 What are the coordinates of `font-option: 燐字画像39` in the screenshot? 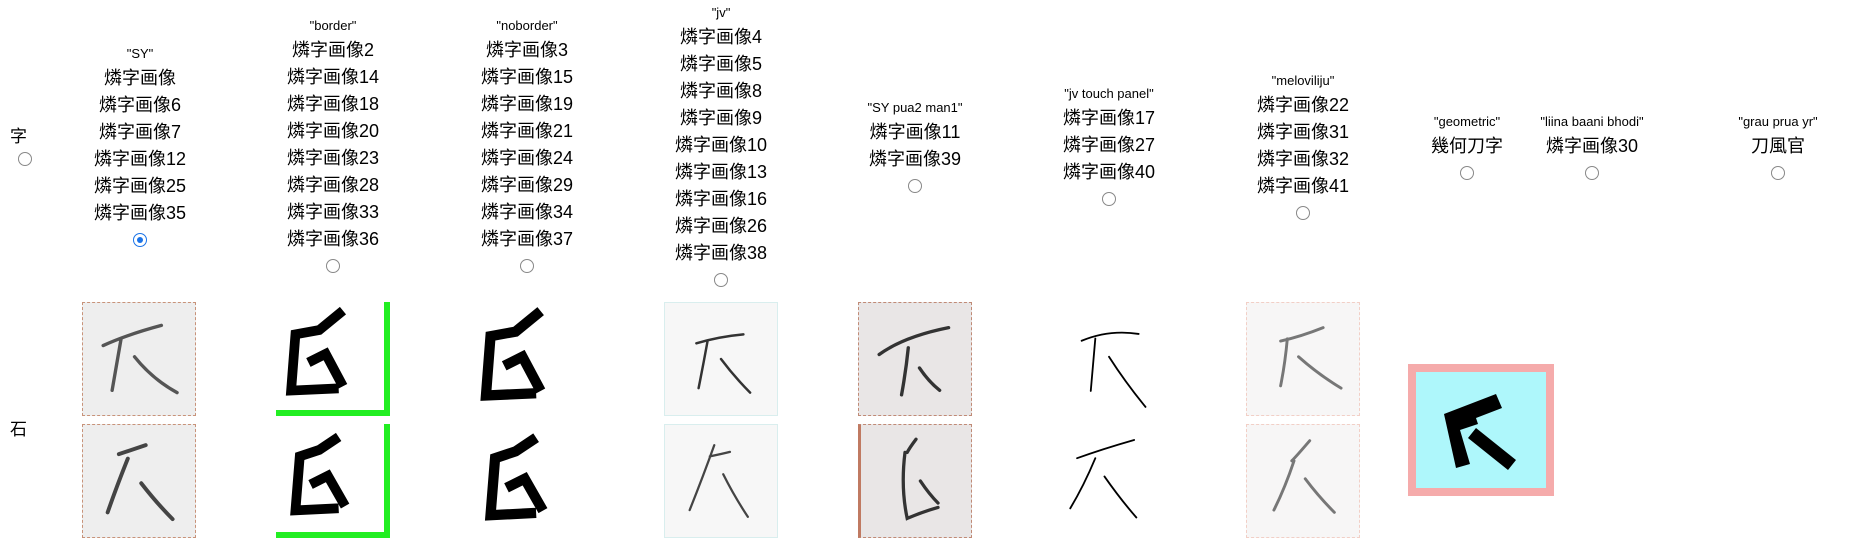 It's located at (915, 159).